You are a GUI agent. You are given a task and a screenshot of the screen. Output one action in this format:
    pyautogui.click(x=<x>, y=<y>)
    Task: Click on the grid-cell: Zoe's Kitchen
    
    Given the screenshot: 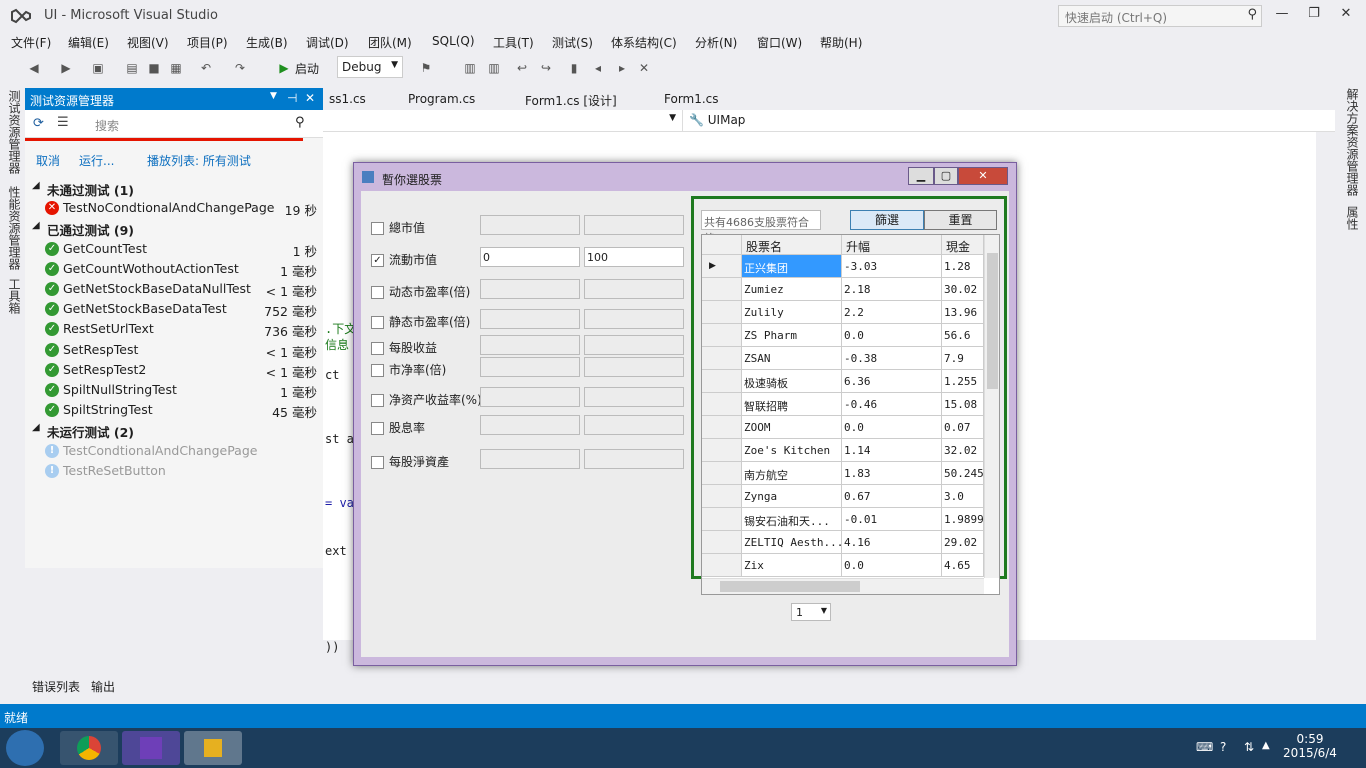 What is the action you would take?
    pyautogui.click(x=792, y=450)
    